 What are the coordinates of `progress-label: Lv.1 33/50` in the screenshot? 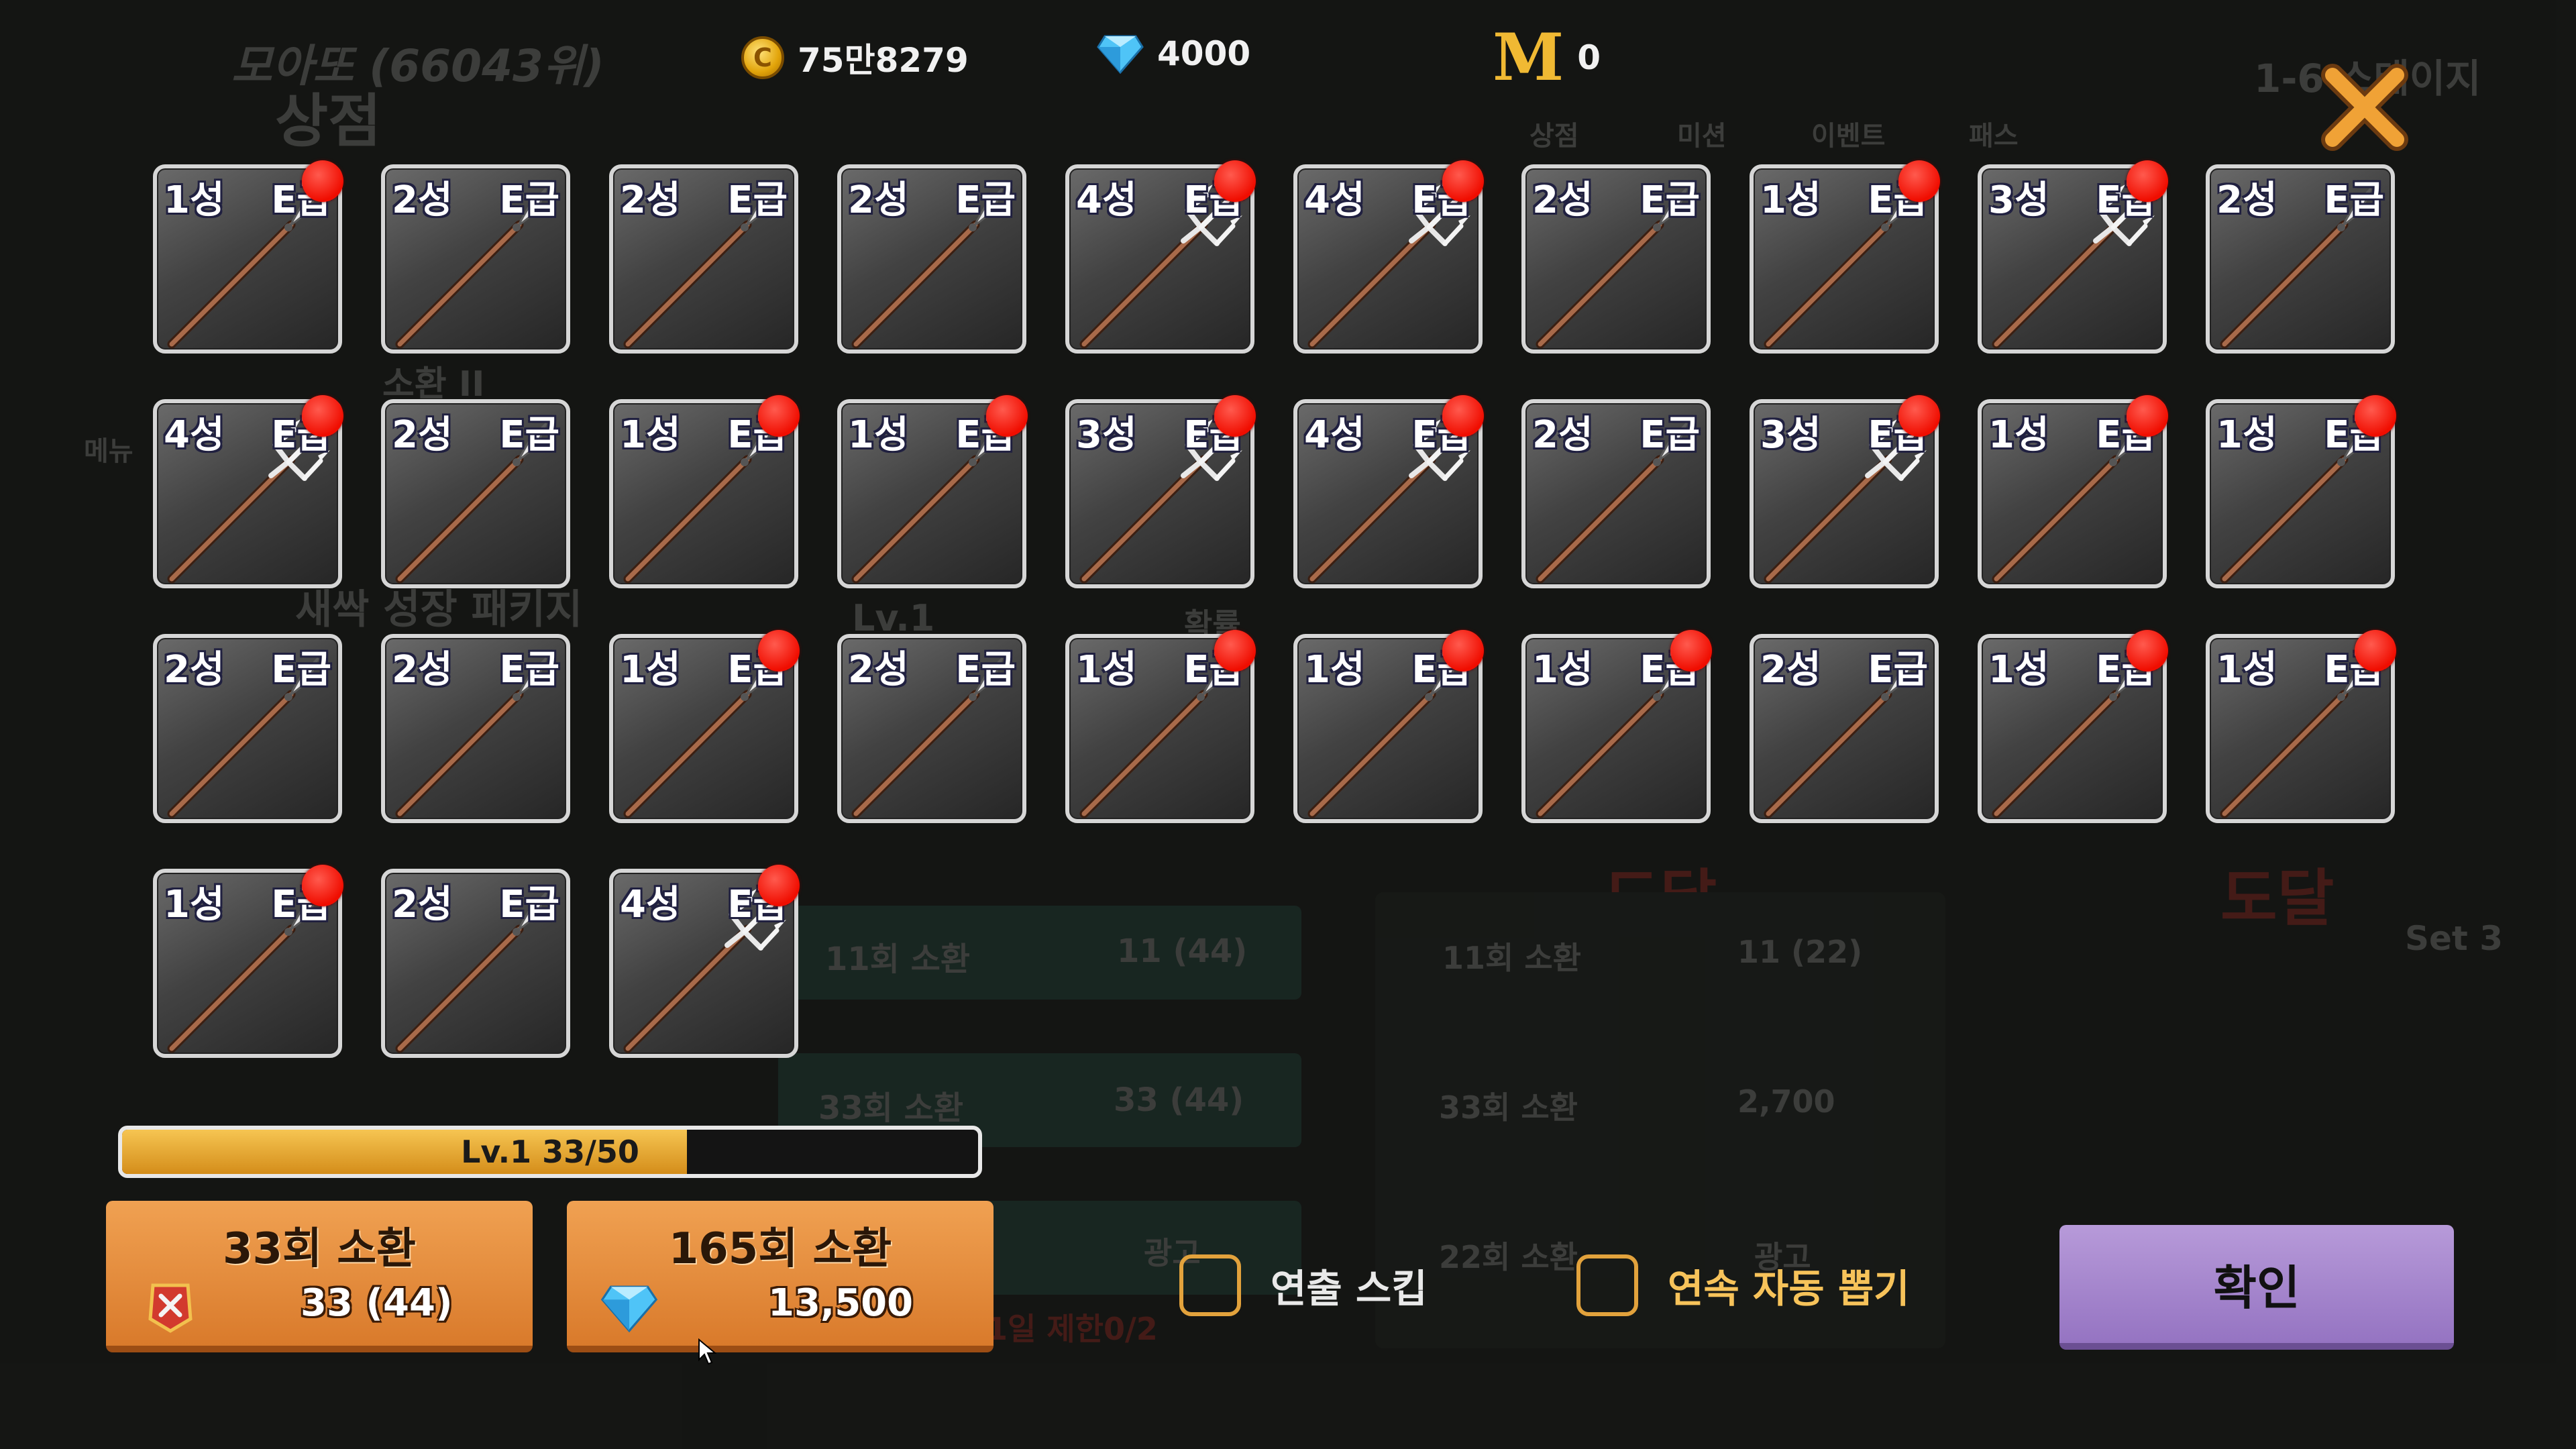 It's located at (550, 1152).